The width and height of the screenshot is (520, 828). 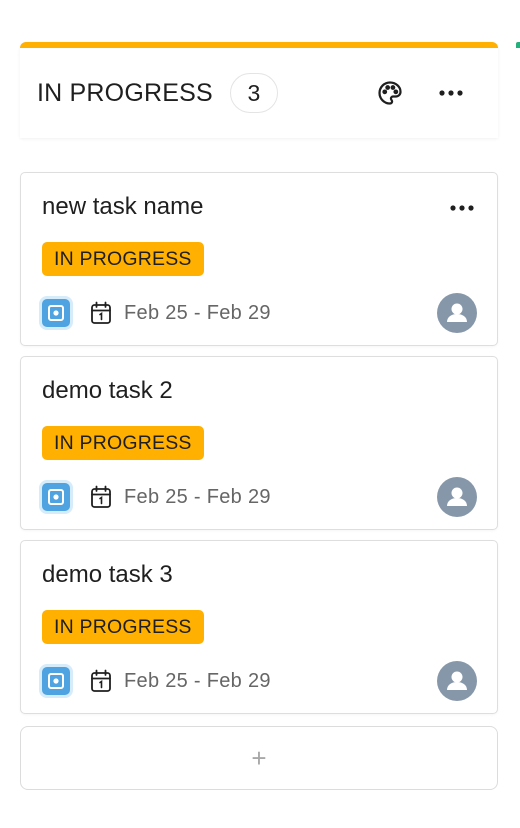 What do you see at coordinates (429, 93) in the screenshot?
I see `column-header-actions` at bounding box center [429, 93].